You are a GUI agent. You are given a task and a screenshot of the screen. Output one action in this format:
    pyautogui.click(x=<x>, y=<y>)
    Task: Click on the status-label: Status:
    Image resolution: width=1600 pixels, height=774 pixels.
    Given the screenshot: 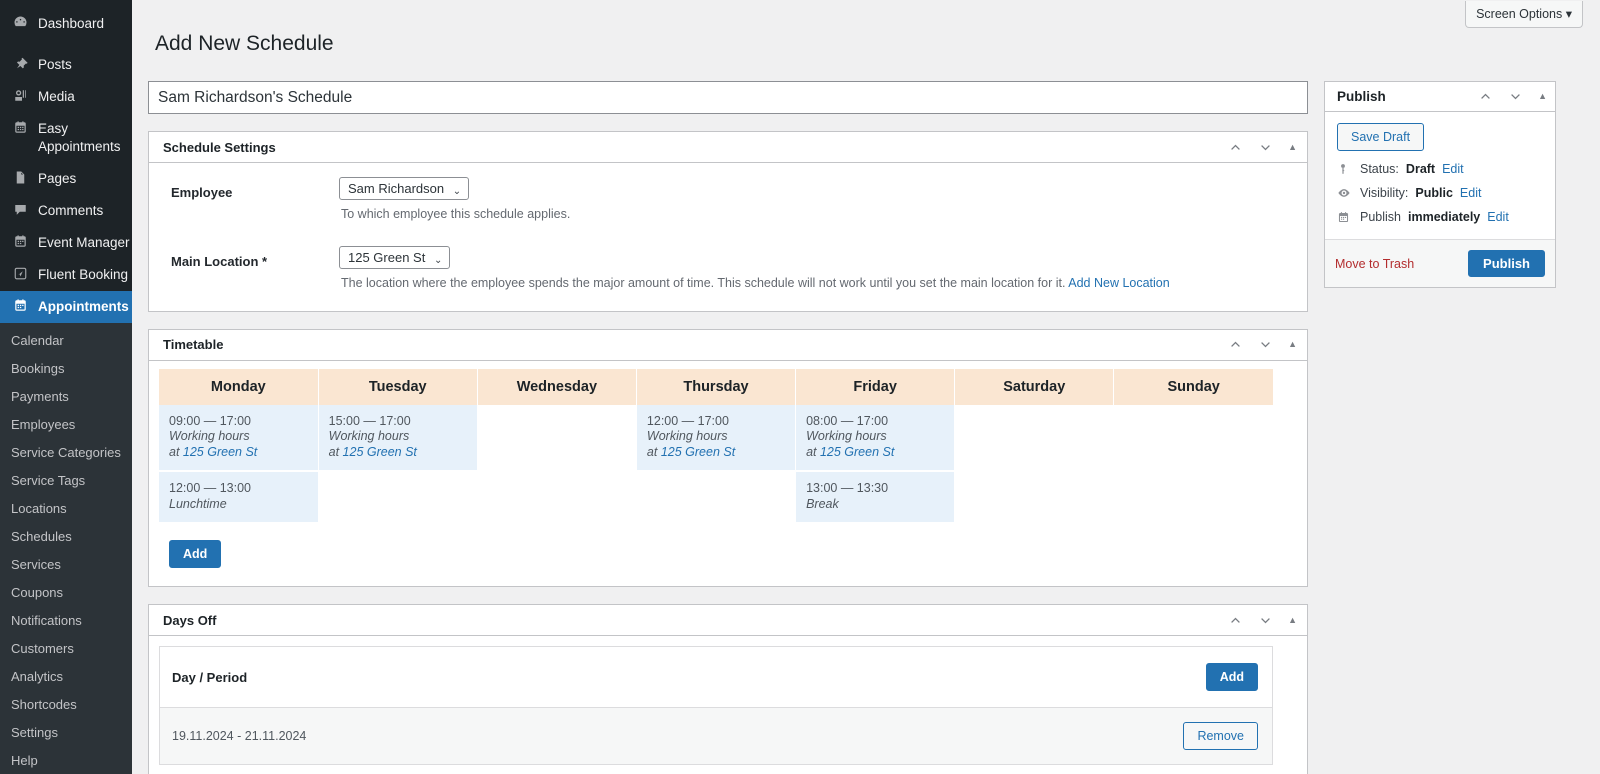 What is the action you would take?
    pyautogui.click(x=1379, y=169)
    